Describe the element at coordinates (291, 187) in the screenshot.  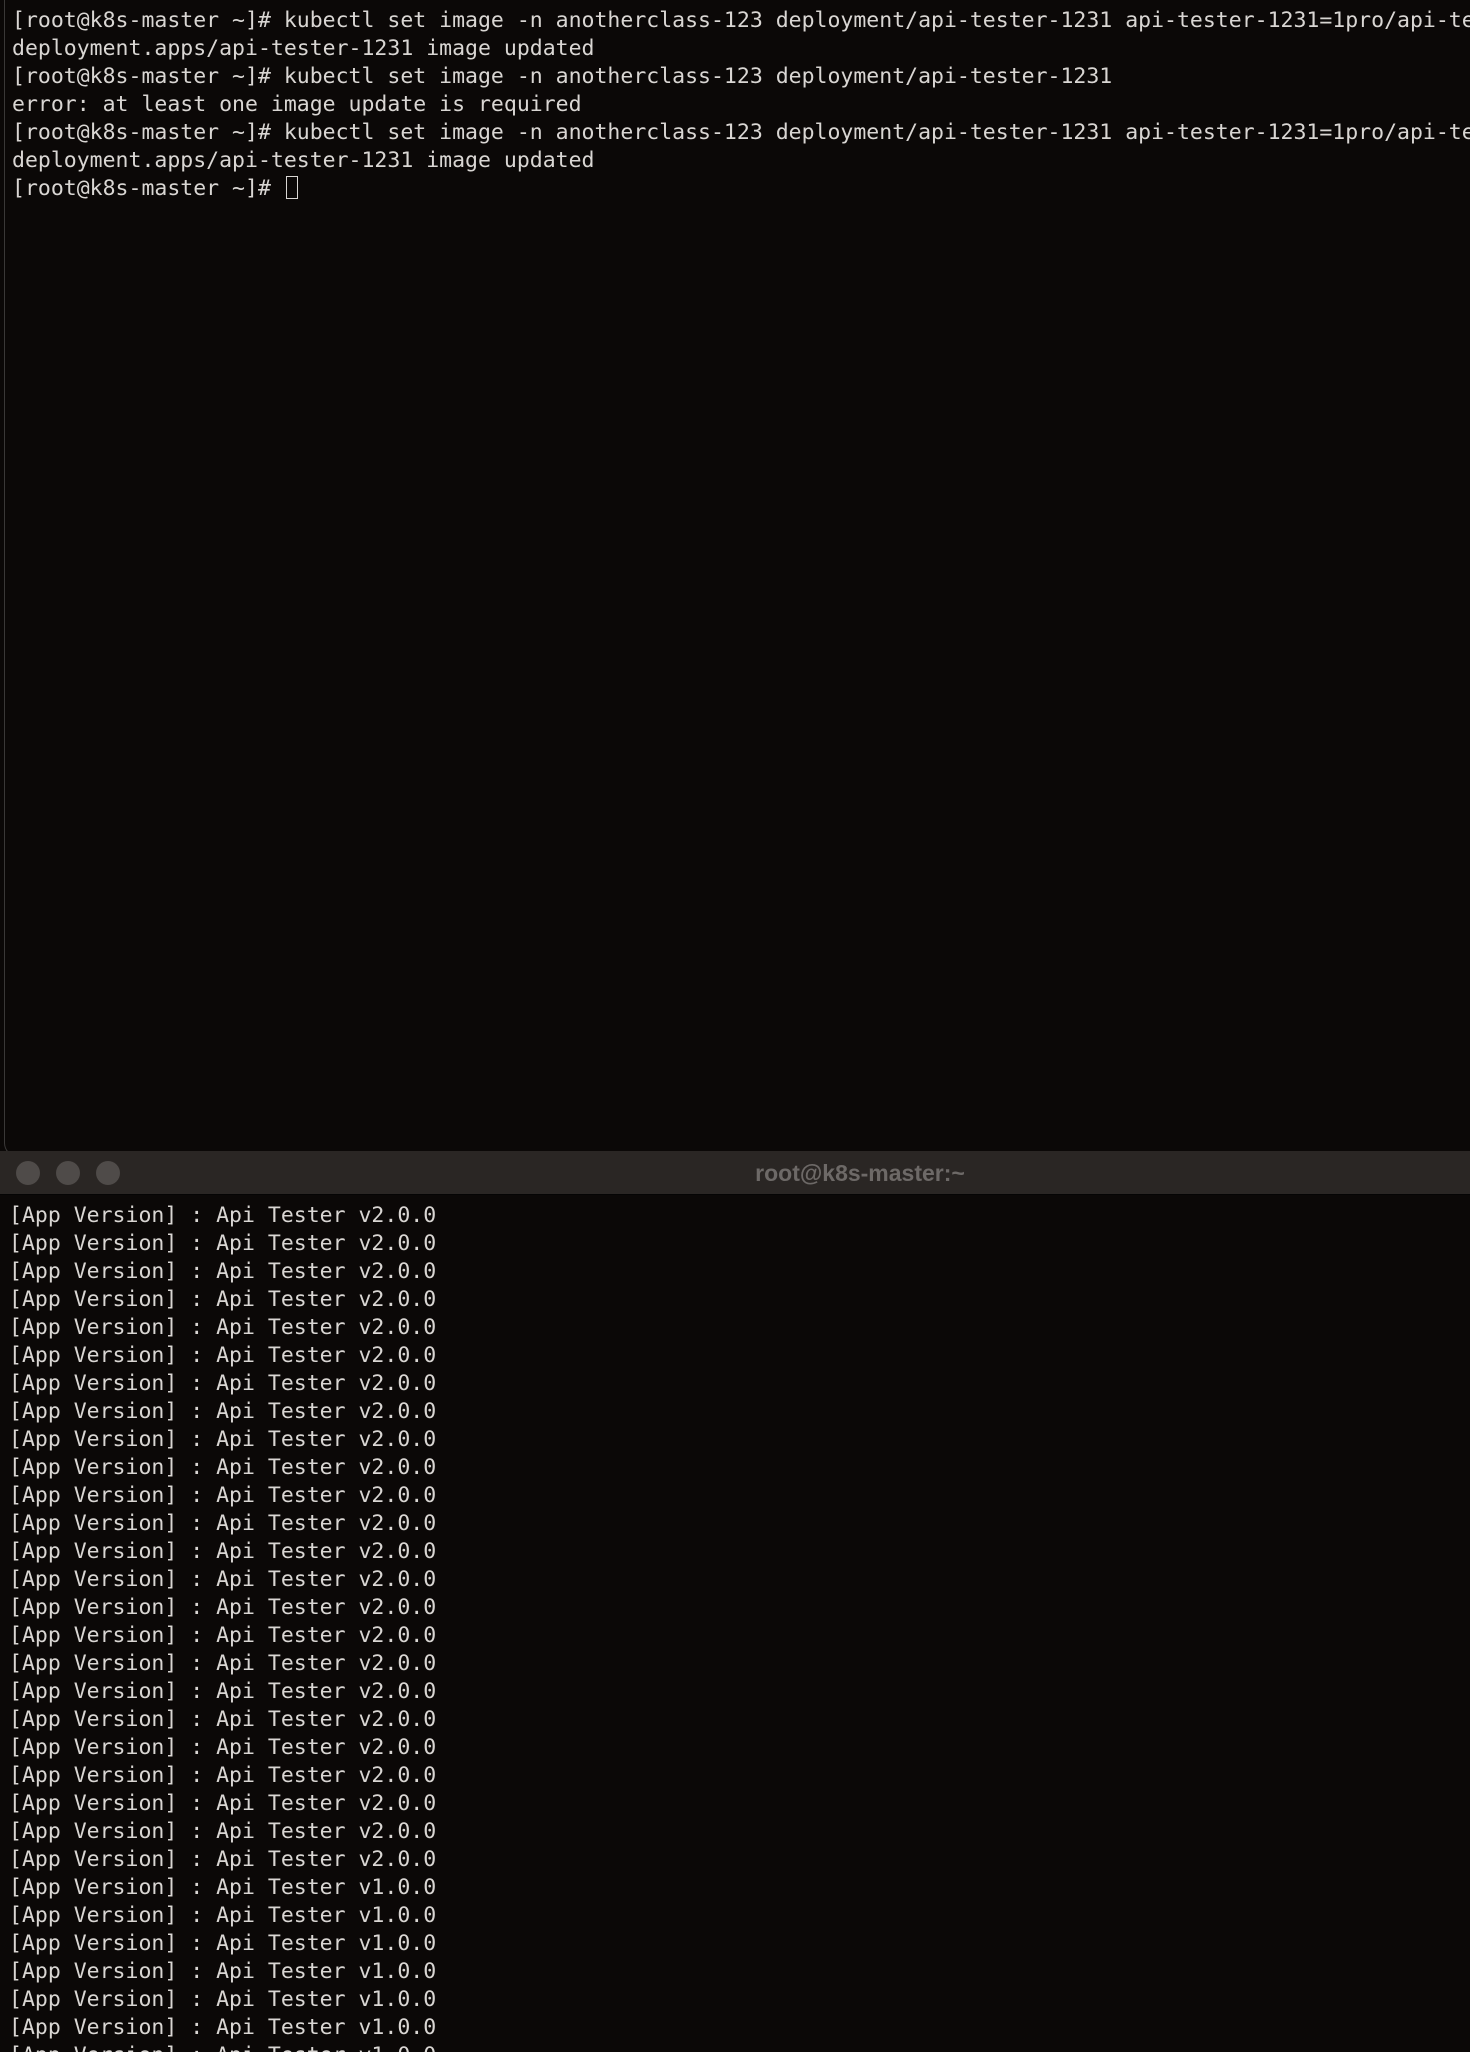
I see `text-cursor` at that location.